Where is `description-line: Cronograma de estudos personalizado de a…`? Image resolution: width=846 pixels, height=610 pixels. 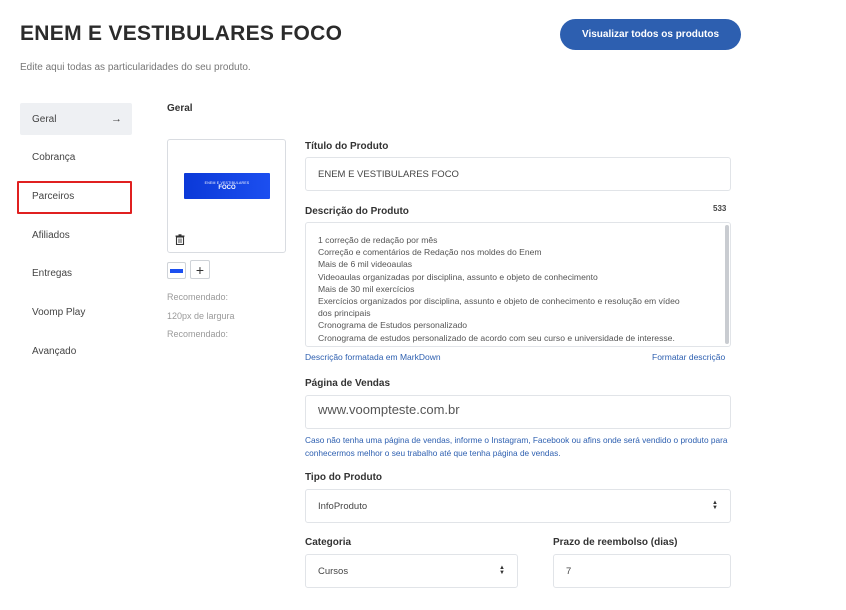
description-line: Cronograma de estudos personalizado de a… is located at coordinates (496, 337).